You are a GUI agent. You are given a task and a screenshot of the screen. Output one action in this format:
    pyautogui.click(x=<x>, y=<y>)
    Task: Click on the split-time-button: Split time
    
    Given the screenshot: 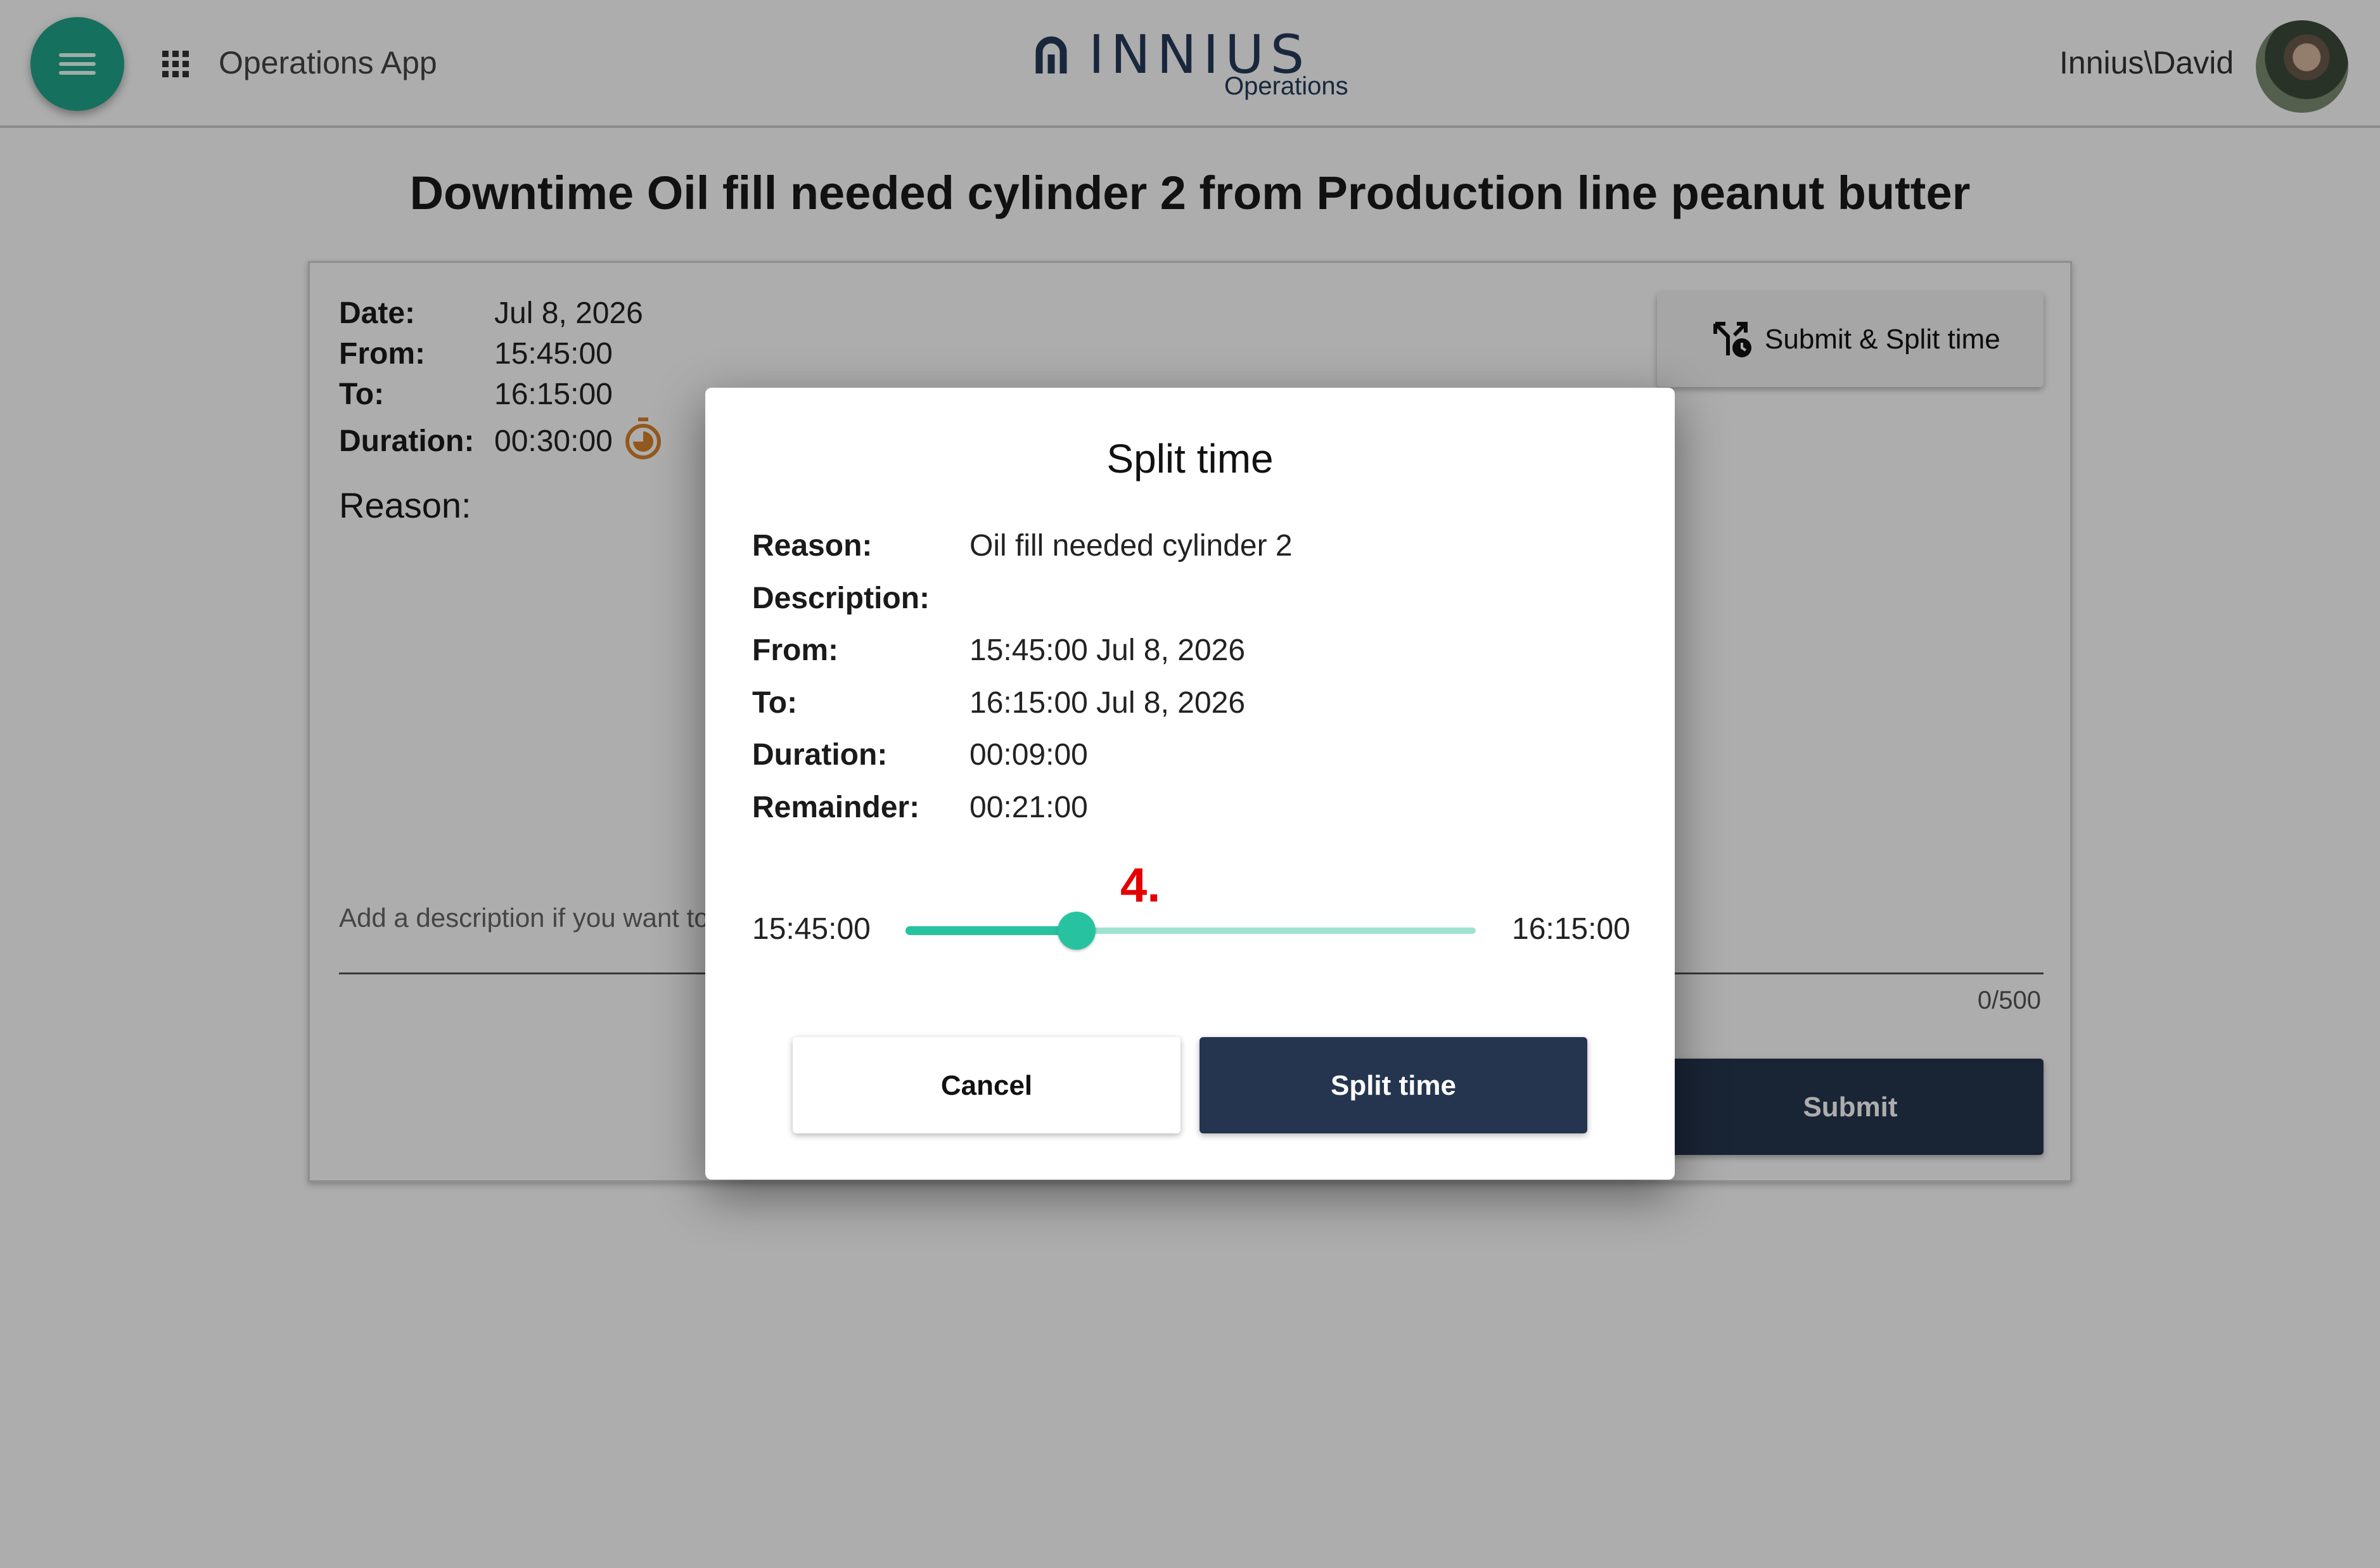 What is the action you would take?
    pyautogui.click(x=1393, y=1085)
    